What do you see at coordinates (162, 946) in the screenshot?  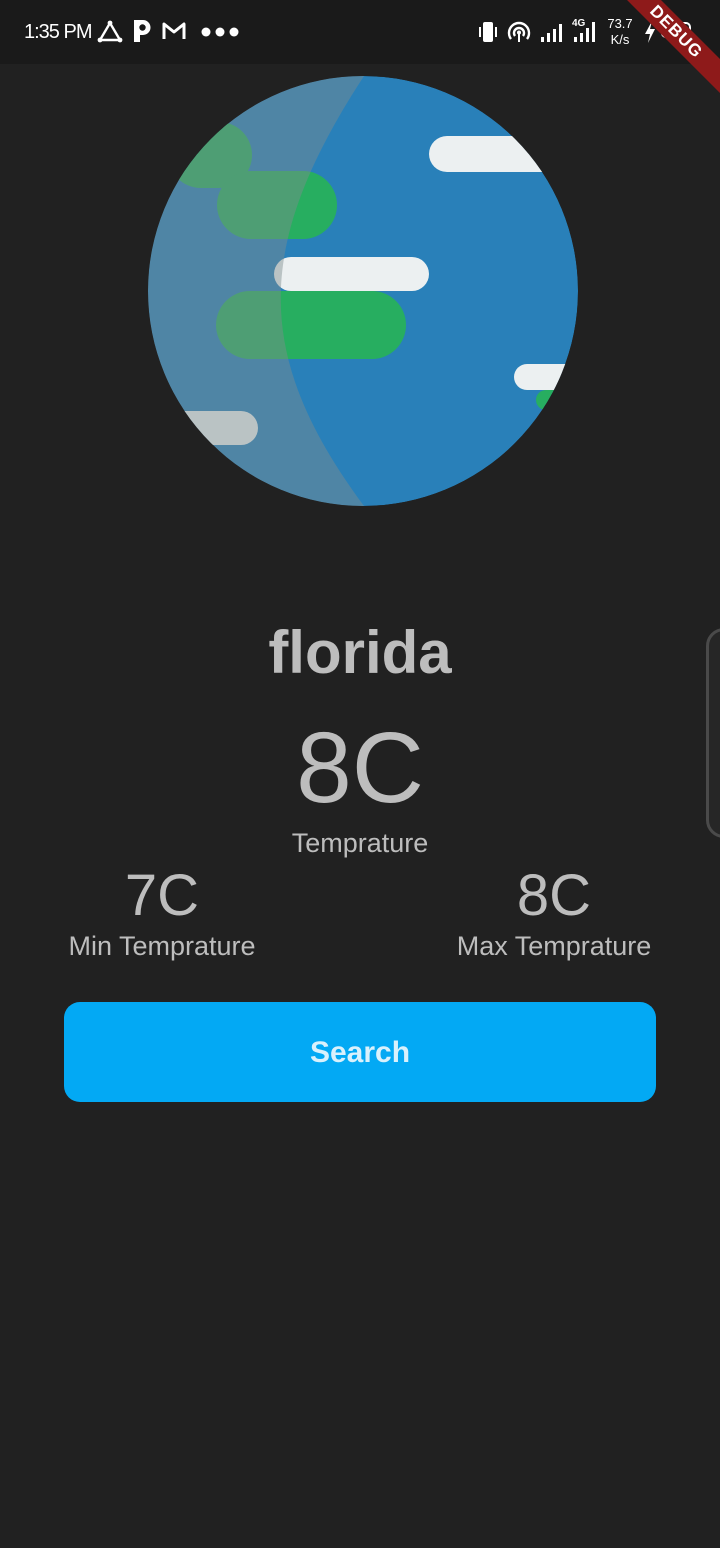 I see `min-temperature-label: Min Temprature` at bounding box center [162, 946].